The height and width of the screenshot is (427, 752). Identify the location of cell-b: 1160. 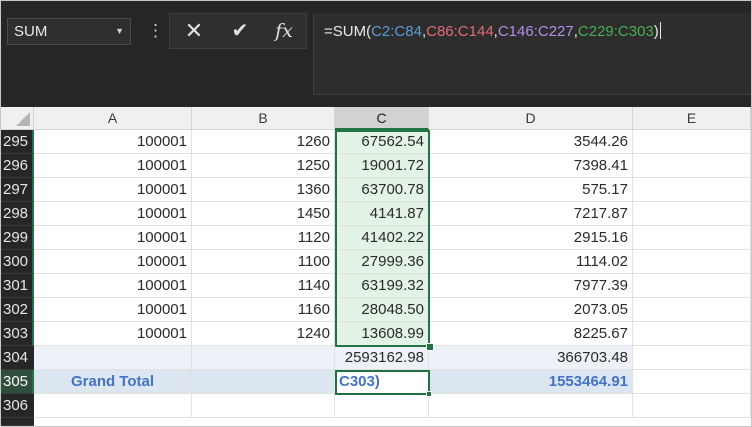
(263, 310).